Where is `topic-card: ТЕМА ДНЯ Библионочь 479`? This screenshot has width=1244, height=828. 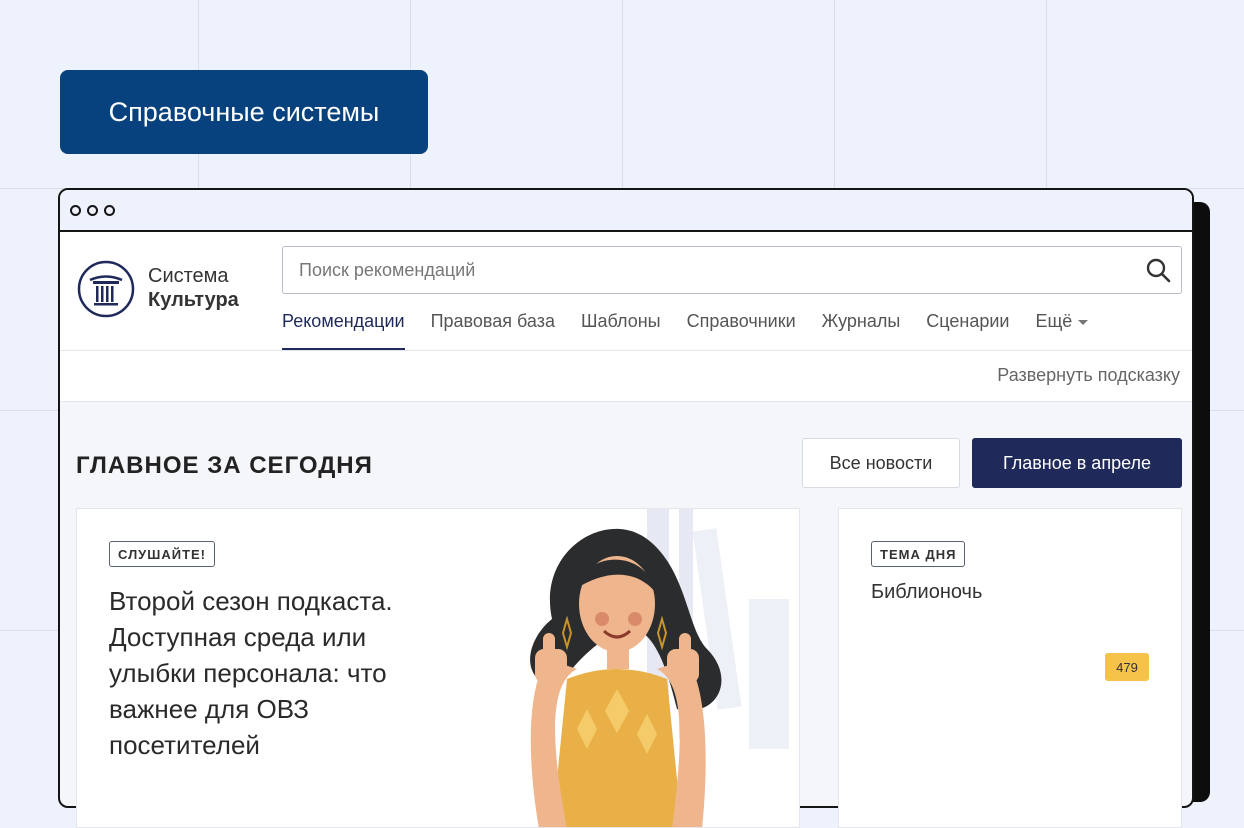
topic-card: ТЕМА ДНЯ Библионочь 479 is located at coordinates (1010, 668).